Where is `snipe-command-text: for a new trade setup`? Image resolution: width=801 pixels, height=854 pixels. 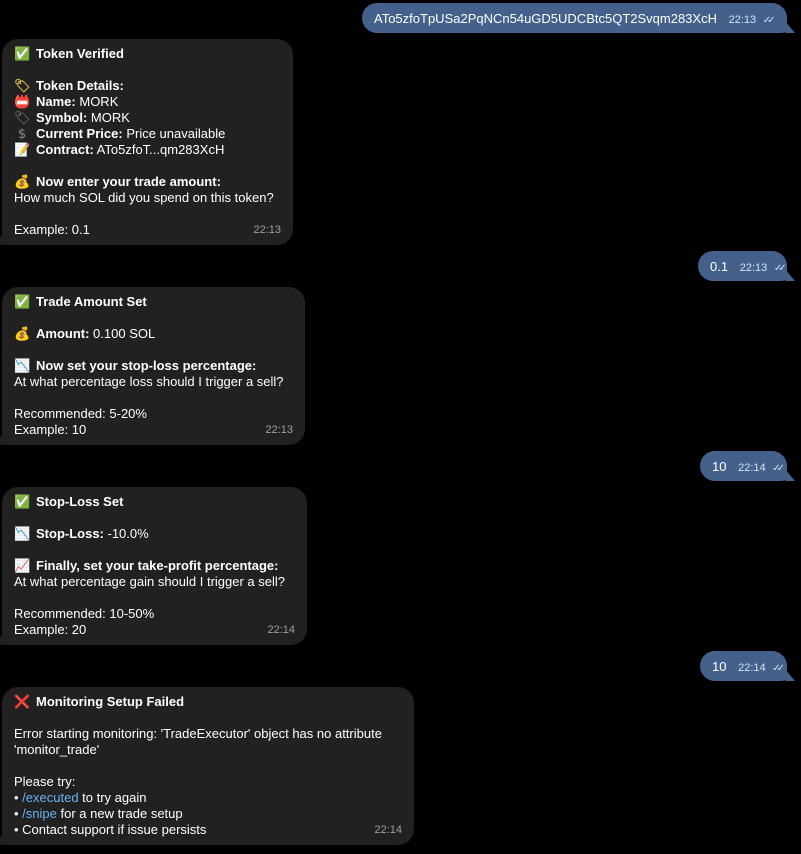
snipe-command-text: for a new trade setup is located at coordinates (119, 813).